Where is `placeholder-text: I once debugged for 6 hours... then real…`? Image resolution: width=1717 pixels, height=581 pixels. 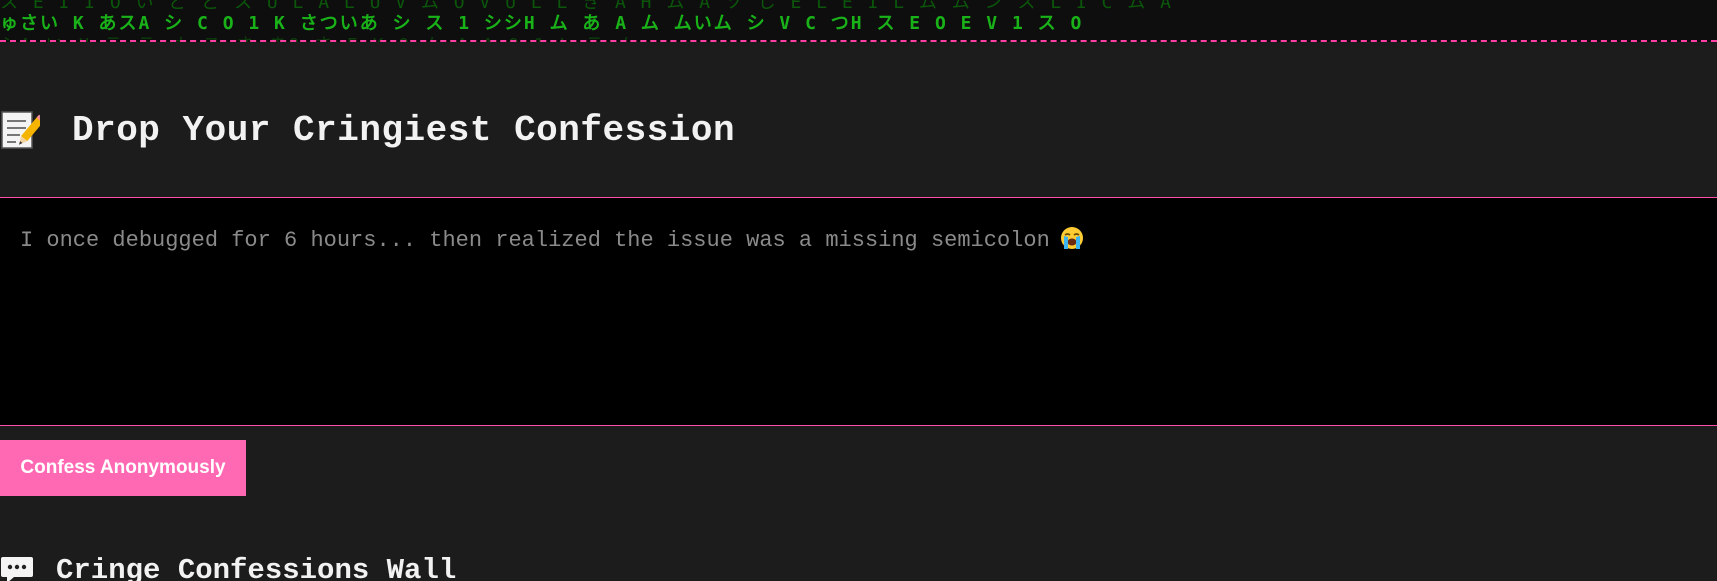 placeholder-text: I once debugged for 6 hours... then real… is located at coordinates (535, 240).